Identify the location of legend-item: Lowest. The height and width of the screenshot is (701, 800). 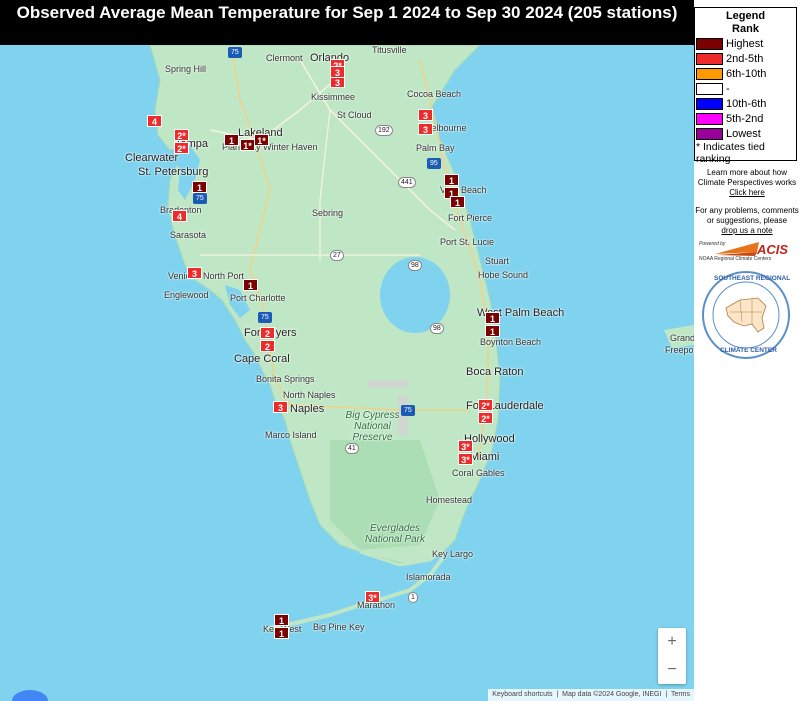
(745, 133).